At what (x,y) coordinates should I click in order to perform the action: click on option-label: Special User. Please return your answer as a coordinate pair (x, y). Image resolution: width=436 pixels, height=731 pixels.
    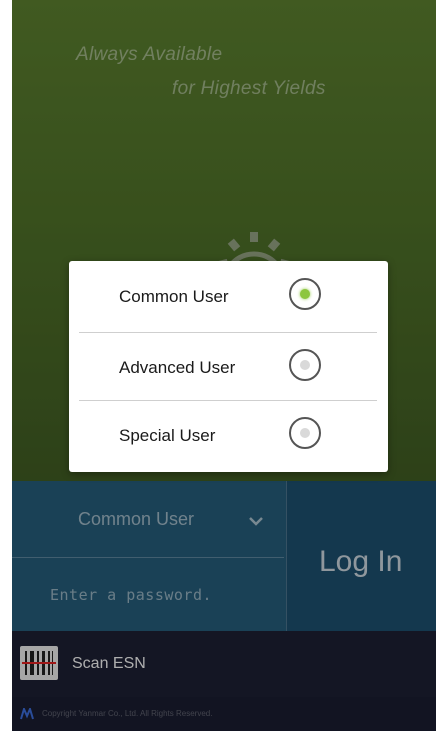
    Looking at the image, I should click on (167, 435).